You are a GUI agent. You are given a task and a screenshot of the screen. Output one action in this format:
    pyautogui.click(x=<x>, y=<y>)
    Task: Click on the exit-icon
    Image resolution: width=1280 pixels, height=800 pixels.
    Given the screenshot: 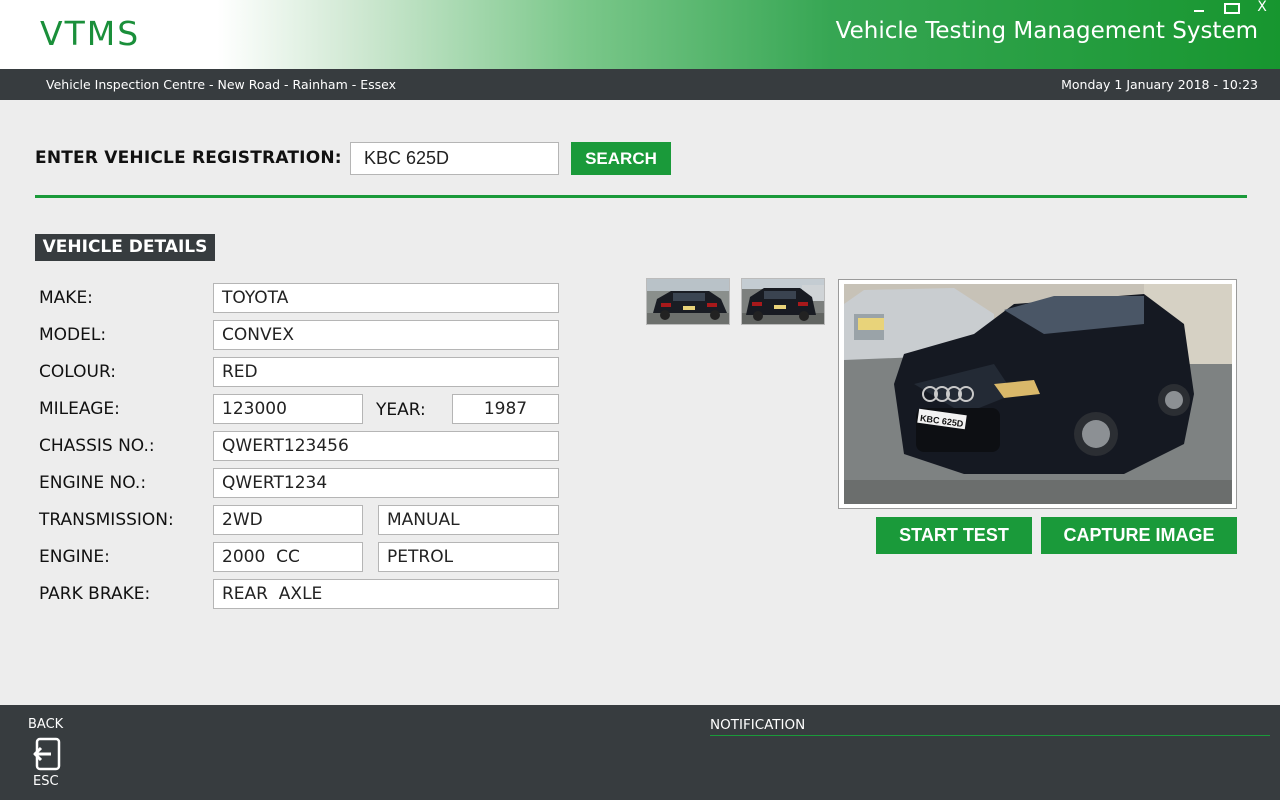 What is the action you would take?
    pyautogui.click(x=47, y=754)
    